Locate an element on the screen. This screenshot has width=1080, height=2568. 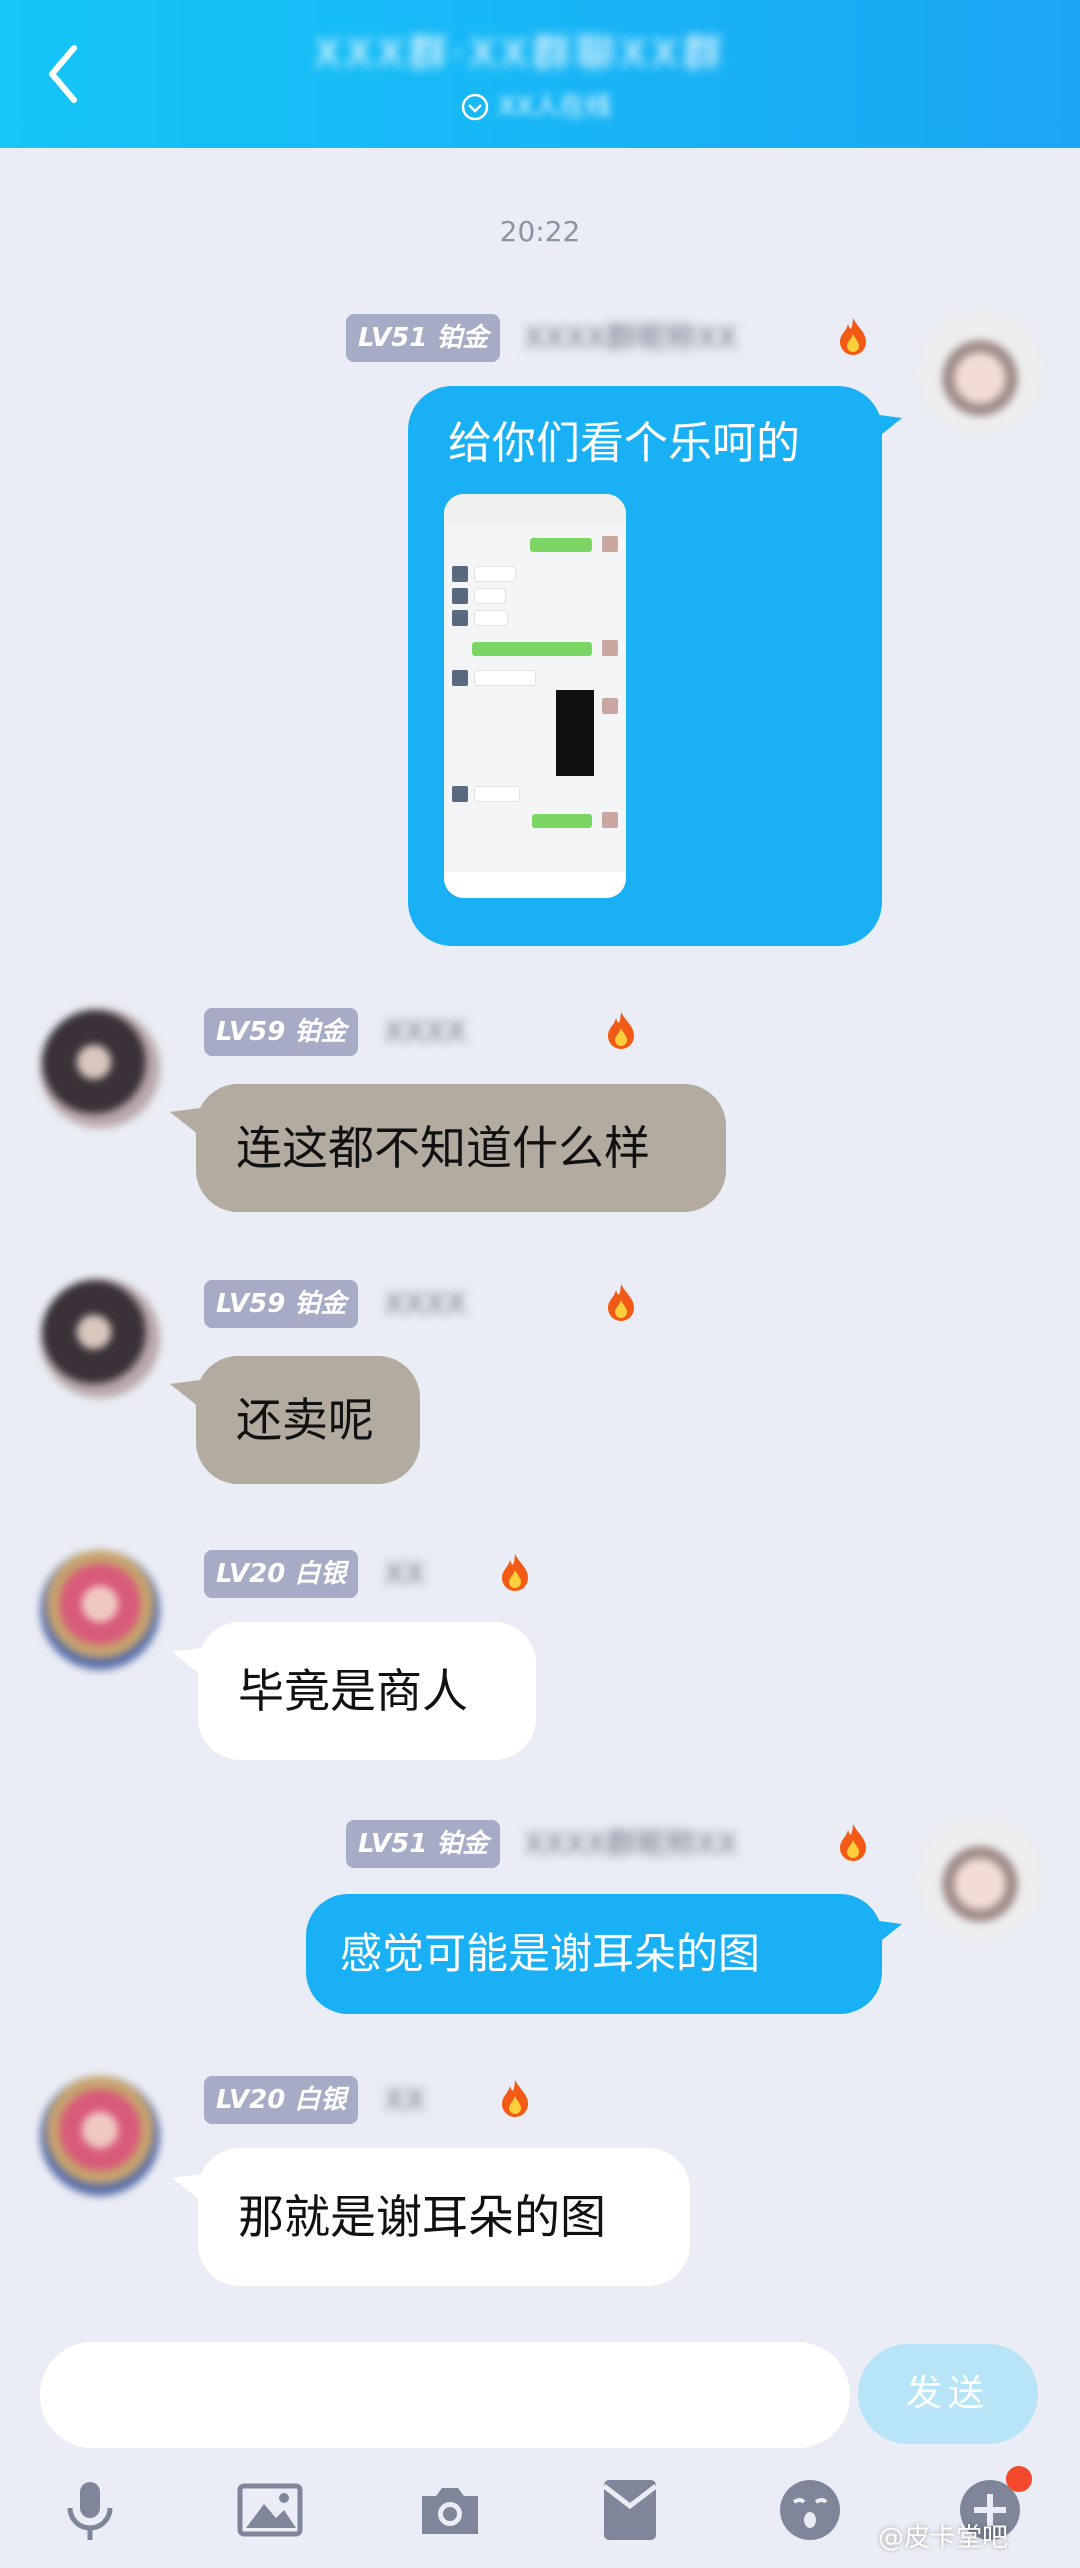
send-button: 发送 is located at coordinates (948, 2394).